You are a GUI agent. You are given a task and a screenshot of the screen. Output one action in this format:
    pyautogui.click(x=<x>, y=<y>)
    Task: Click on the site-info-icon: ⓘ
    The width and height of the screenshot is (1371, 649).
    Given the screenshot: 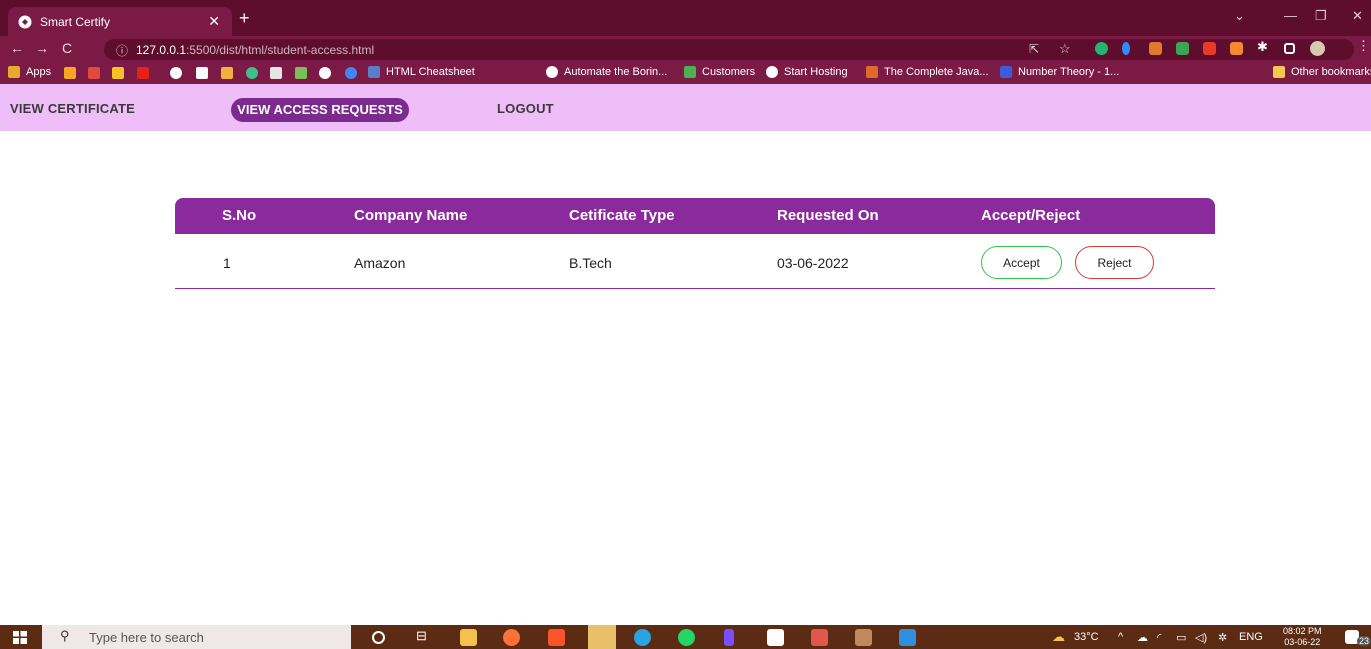 What is the action you would take?
    pyautogui.click(x=122, y=50)
    